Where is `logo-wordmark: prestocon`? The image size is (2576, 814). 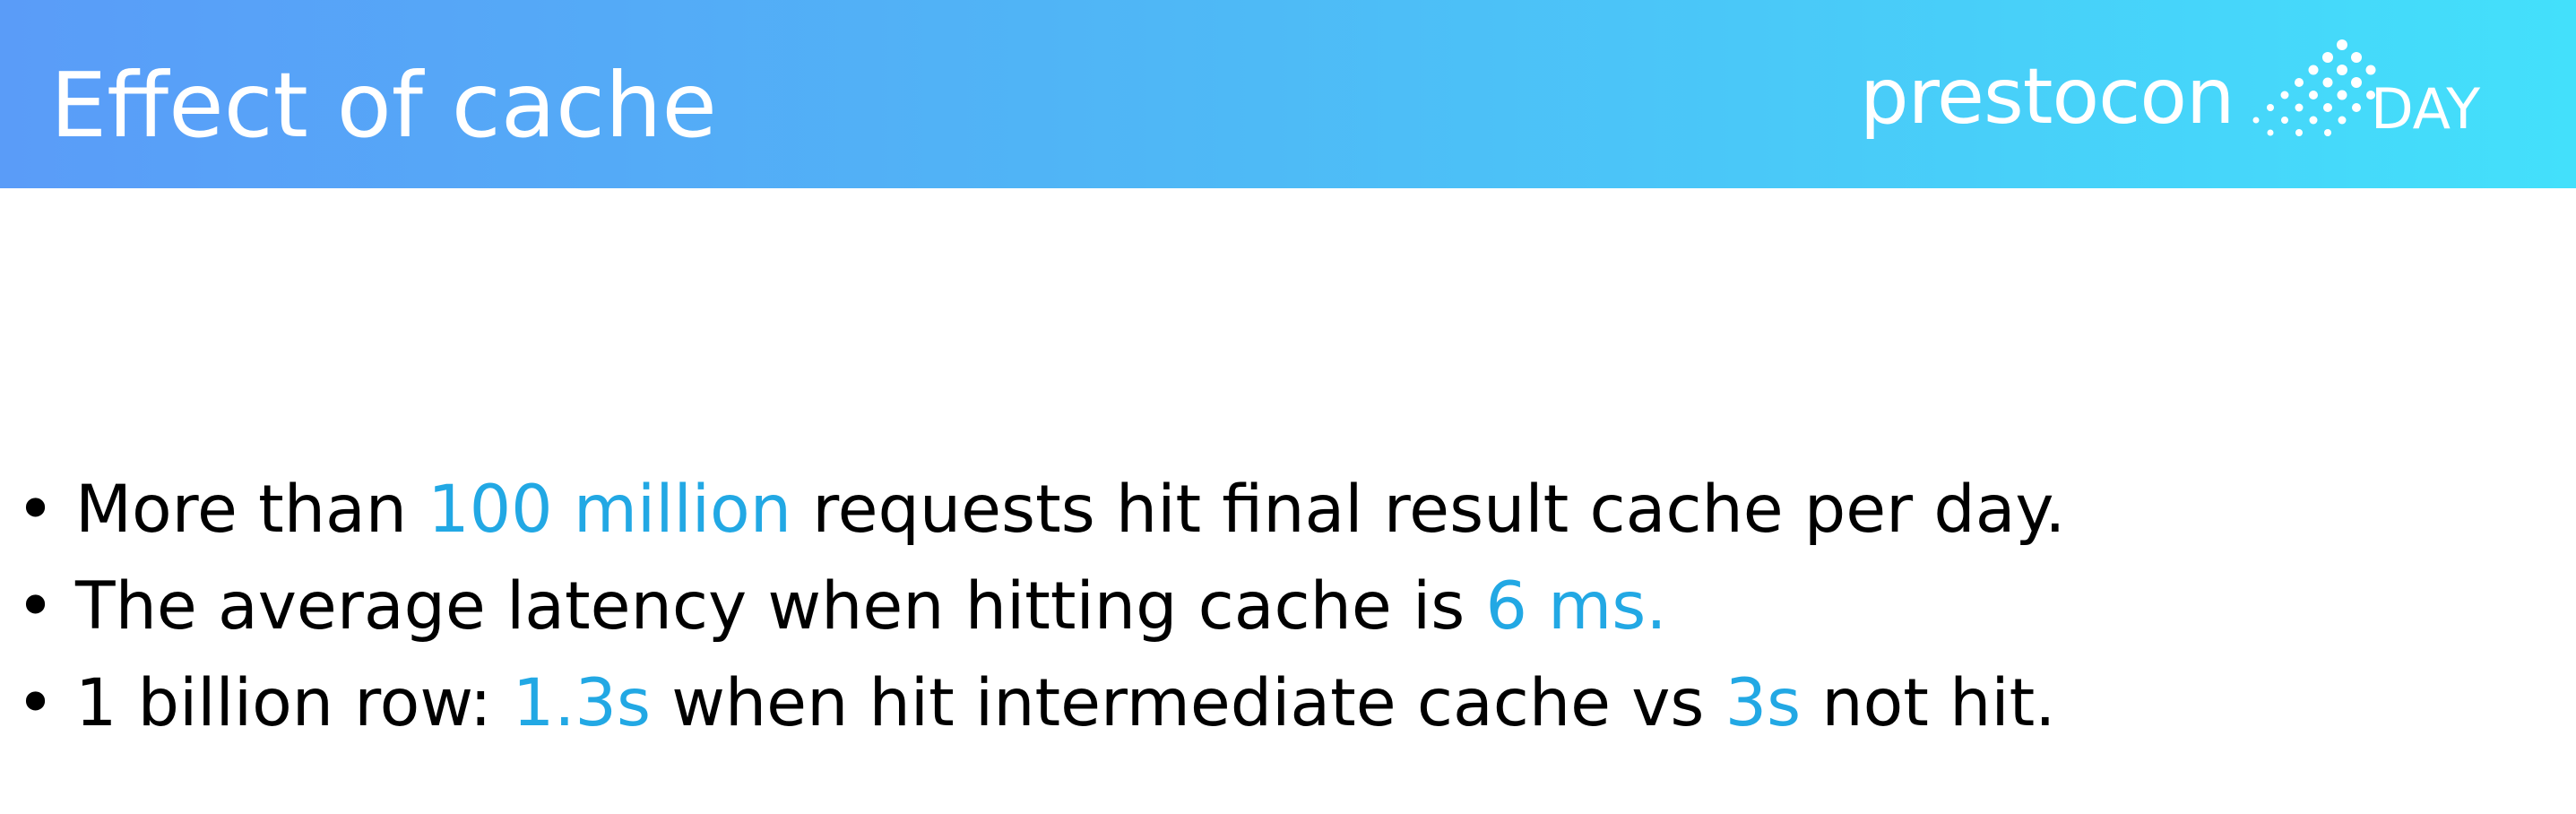
logo-wordmark: prestocon is located at coordinates (2047, 97).